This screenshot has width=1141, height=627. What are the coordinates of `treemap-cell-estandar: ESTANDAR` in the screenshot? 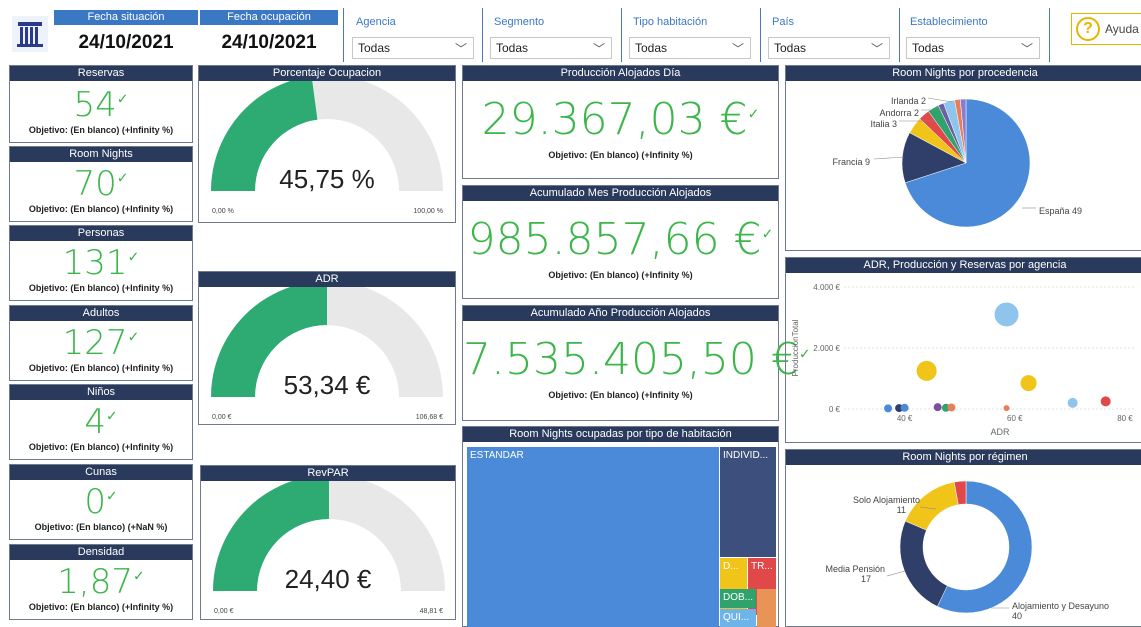 It's located at (593, 537).